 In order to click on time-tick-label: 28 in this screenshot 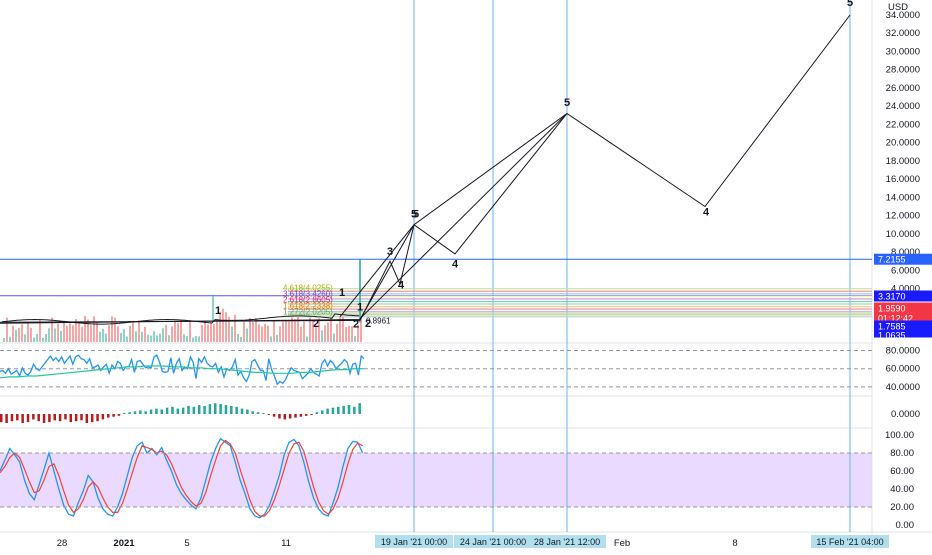, I will do `click(62, 543)`.